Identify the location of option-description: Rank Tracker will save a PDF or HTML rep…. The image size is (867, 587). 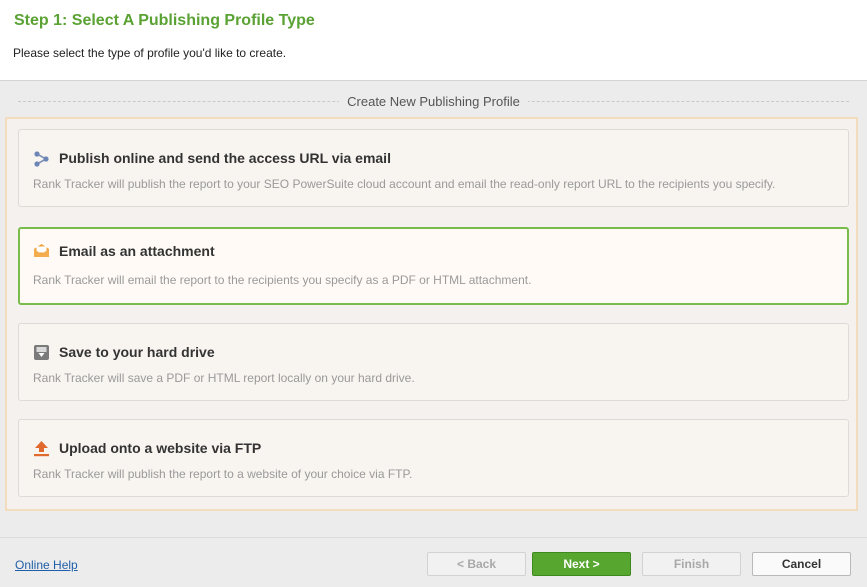
(224, 378).